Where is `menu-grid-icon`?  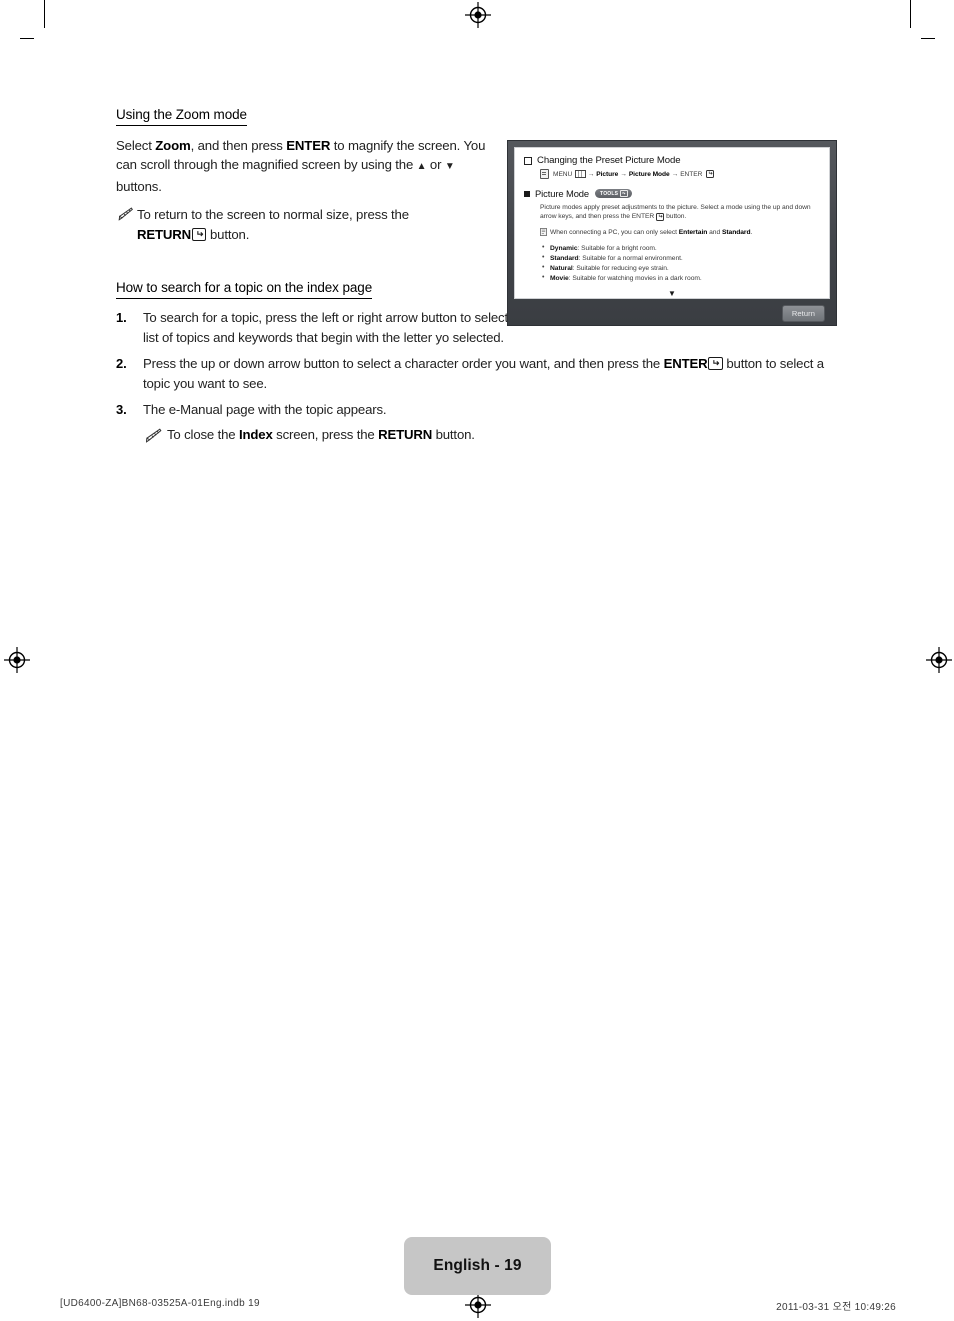 menu-grid-icon is located at coordinates (580, 174).